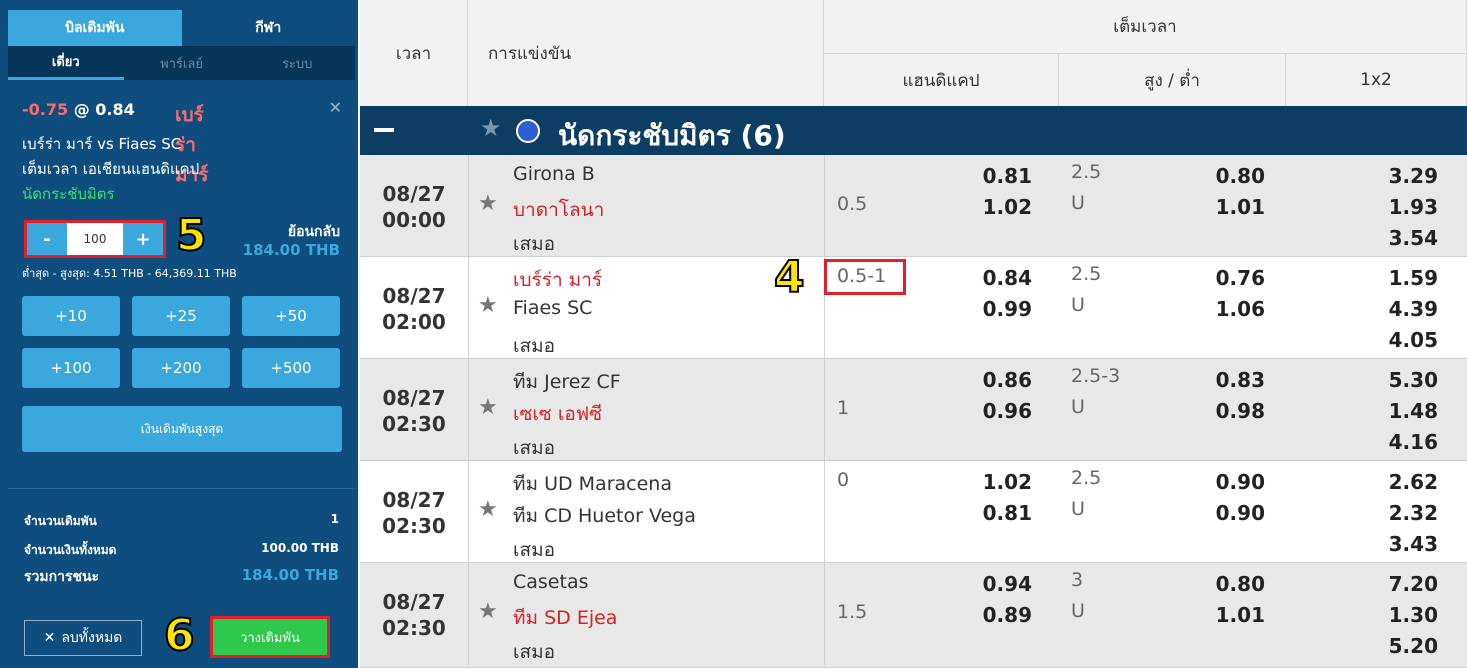 The width and height of the screenshot is (1467, 668). I want to click on place-bet-button: วางเดิมพัน, so click(270, 637).